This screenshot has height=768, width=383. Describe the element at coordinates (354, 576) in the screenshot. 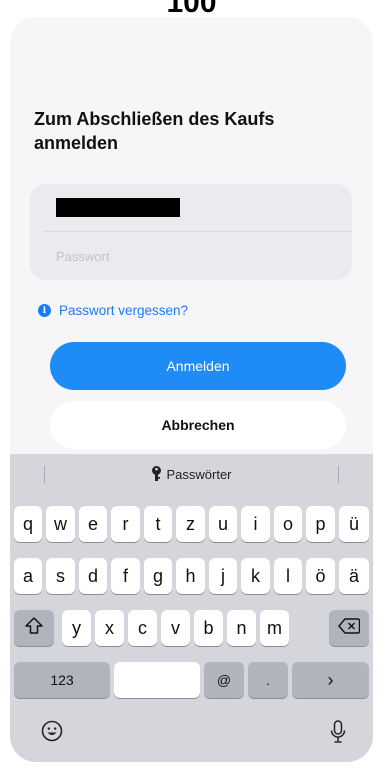

I see `key-ae: ä` at that location.